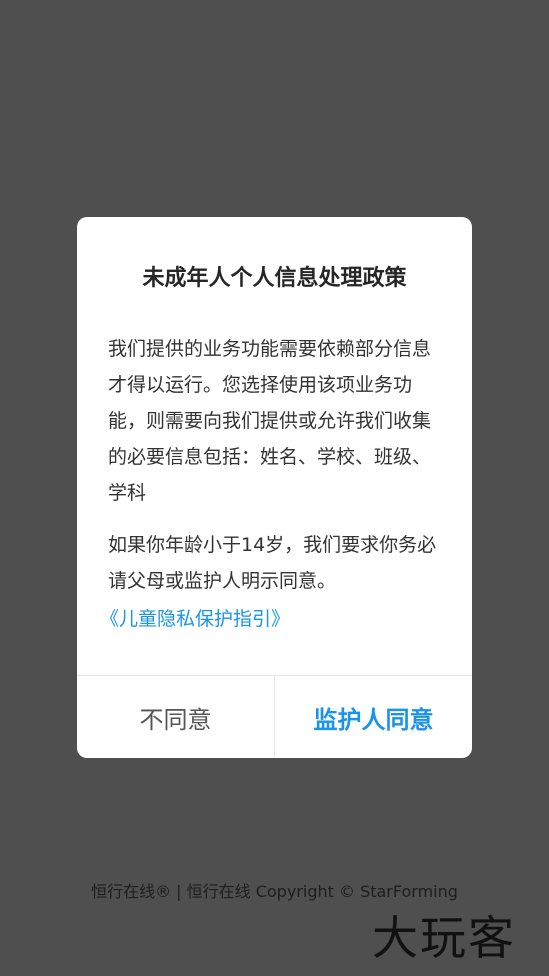  What do you see at coordinates (271, 619) in the screenshot?
I see `child-privacy-policy-link: 《儿童隐私保护指引》` at bounding box center [271, 619].